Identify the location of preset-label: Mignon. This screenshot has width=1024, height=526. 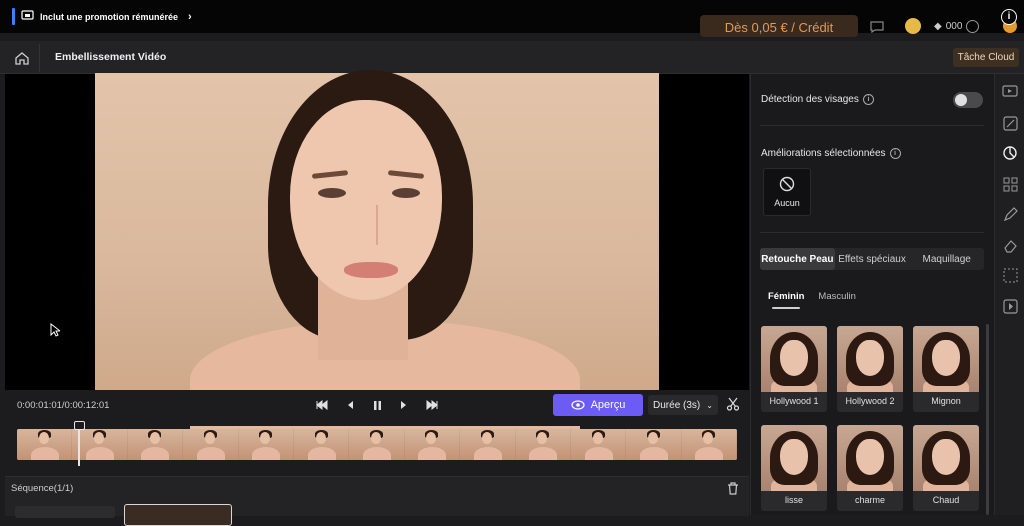
(946, 402).